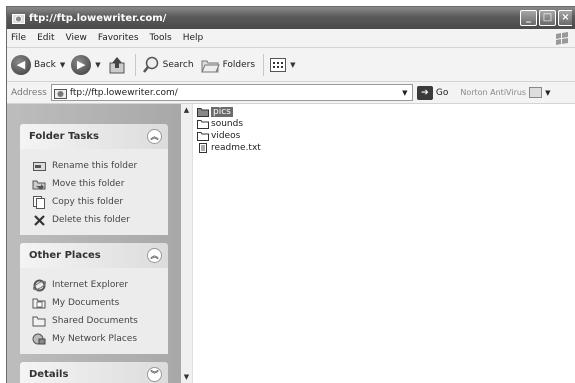 The image size is (575, 383). I want to click on up-button, so click(117, 65).